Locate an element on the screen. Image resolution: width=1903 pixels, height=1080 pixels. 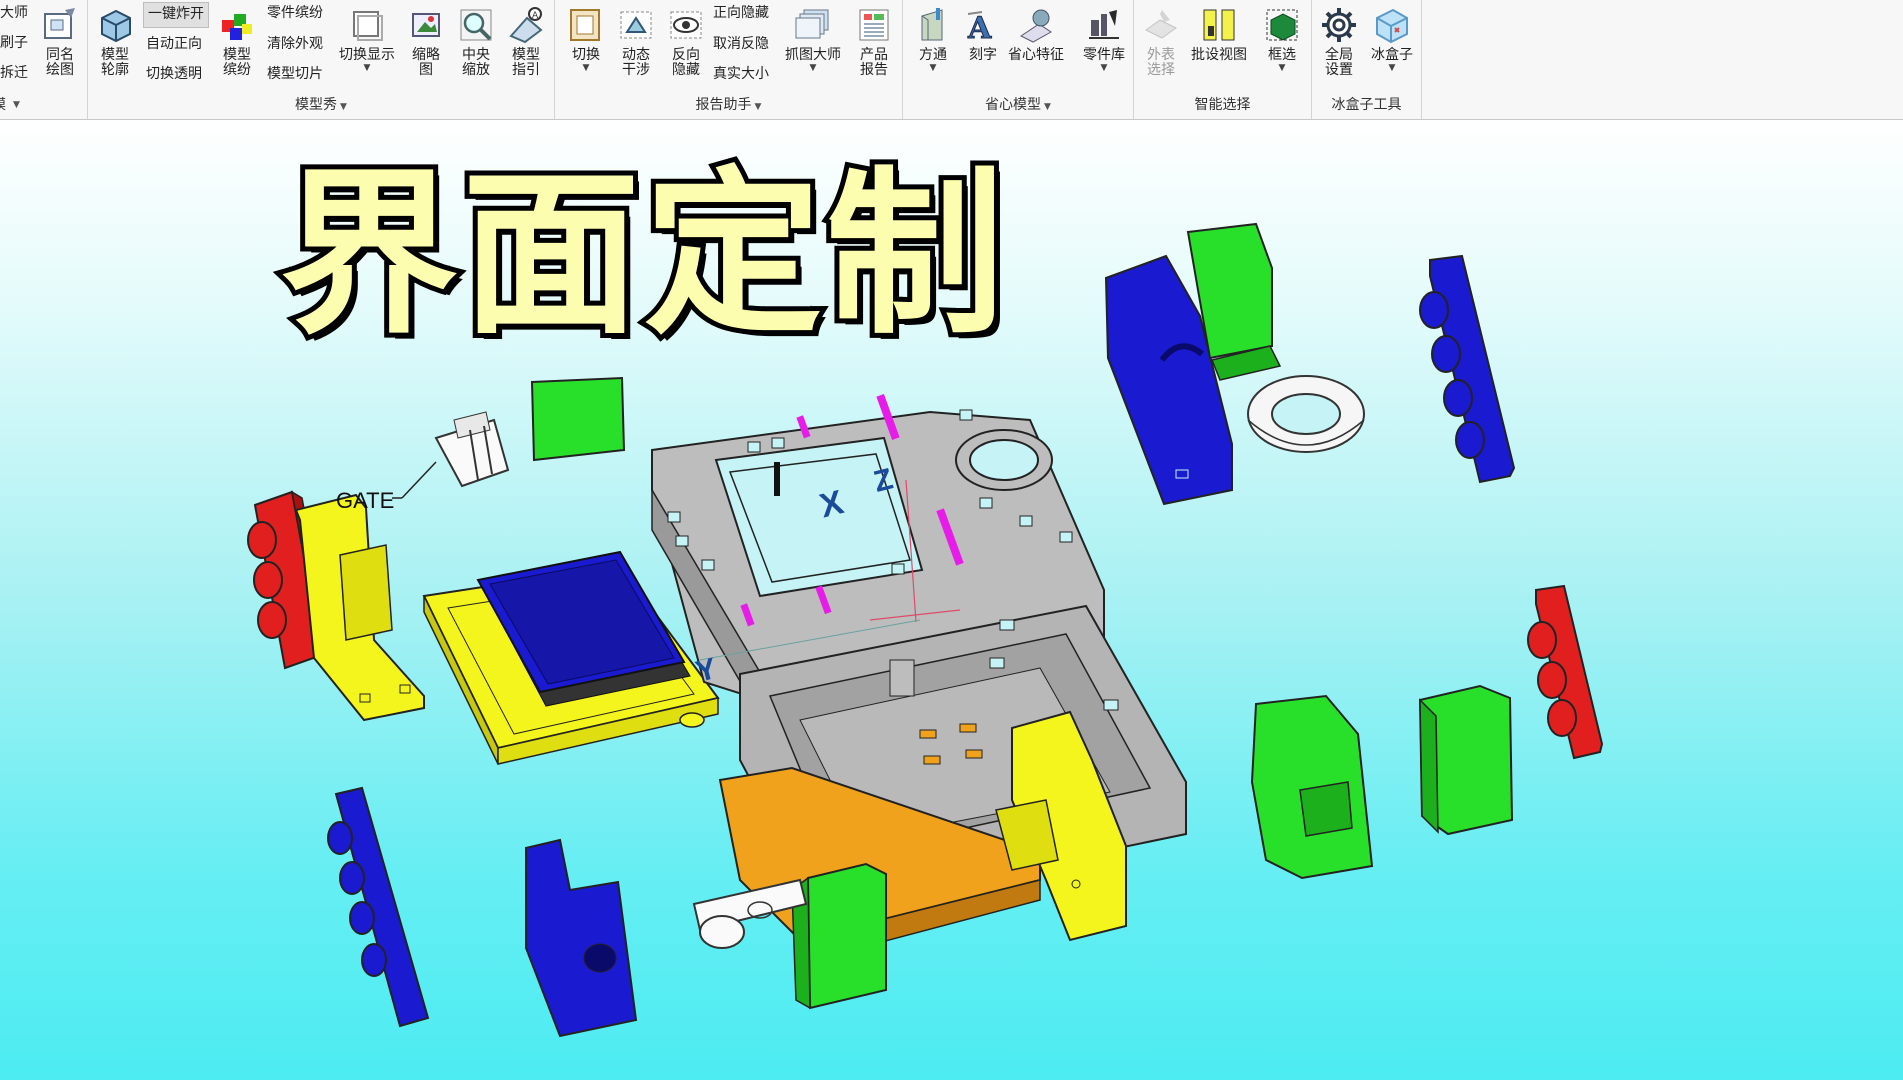
forward-hide-button: 正向隐藏 is located at coordinates (741, 13).